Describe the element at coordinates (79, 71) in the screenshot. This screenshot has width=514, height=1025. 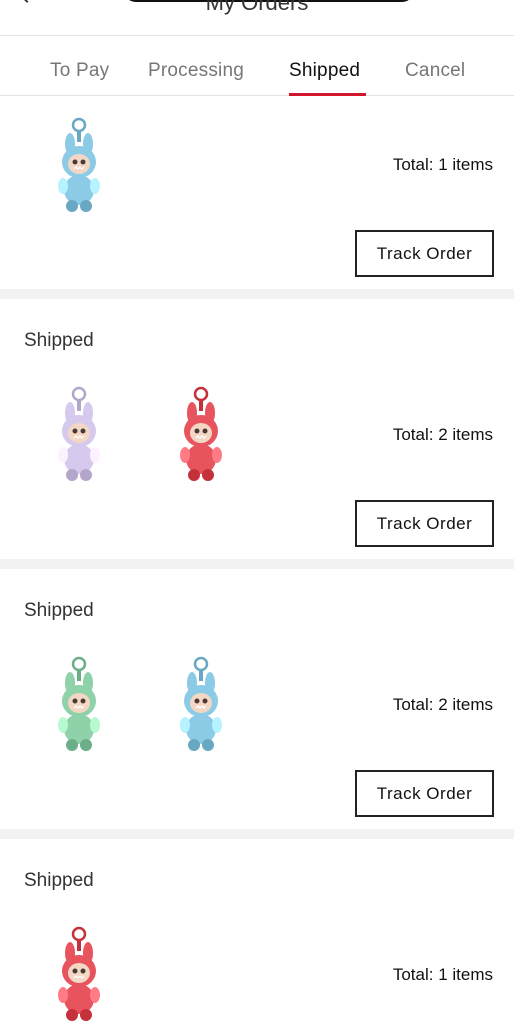
I see `tab-to-pay: To Pay` at that location.